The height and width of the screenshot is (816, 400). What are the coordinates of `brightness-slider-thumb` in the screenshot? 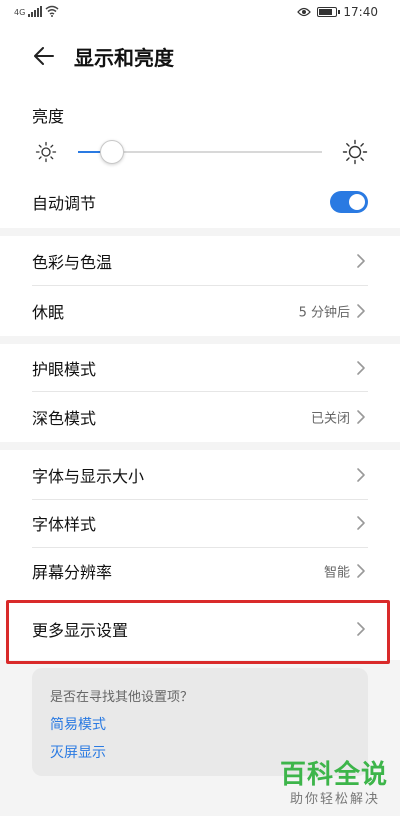 It's located at (112, 152).